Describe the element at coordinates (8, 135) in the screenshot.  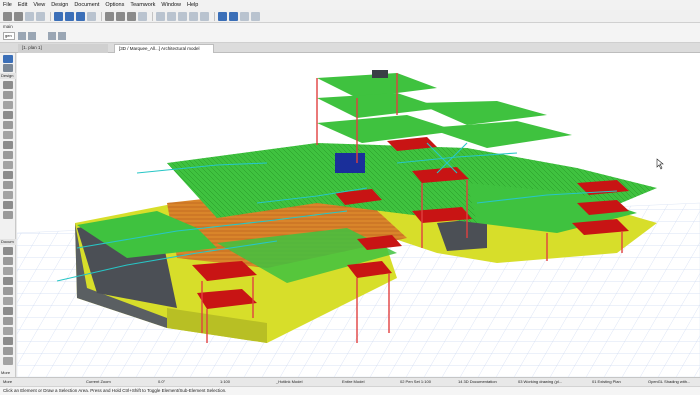
I see `slab-tool-icon` at that location.